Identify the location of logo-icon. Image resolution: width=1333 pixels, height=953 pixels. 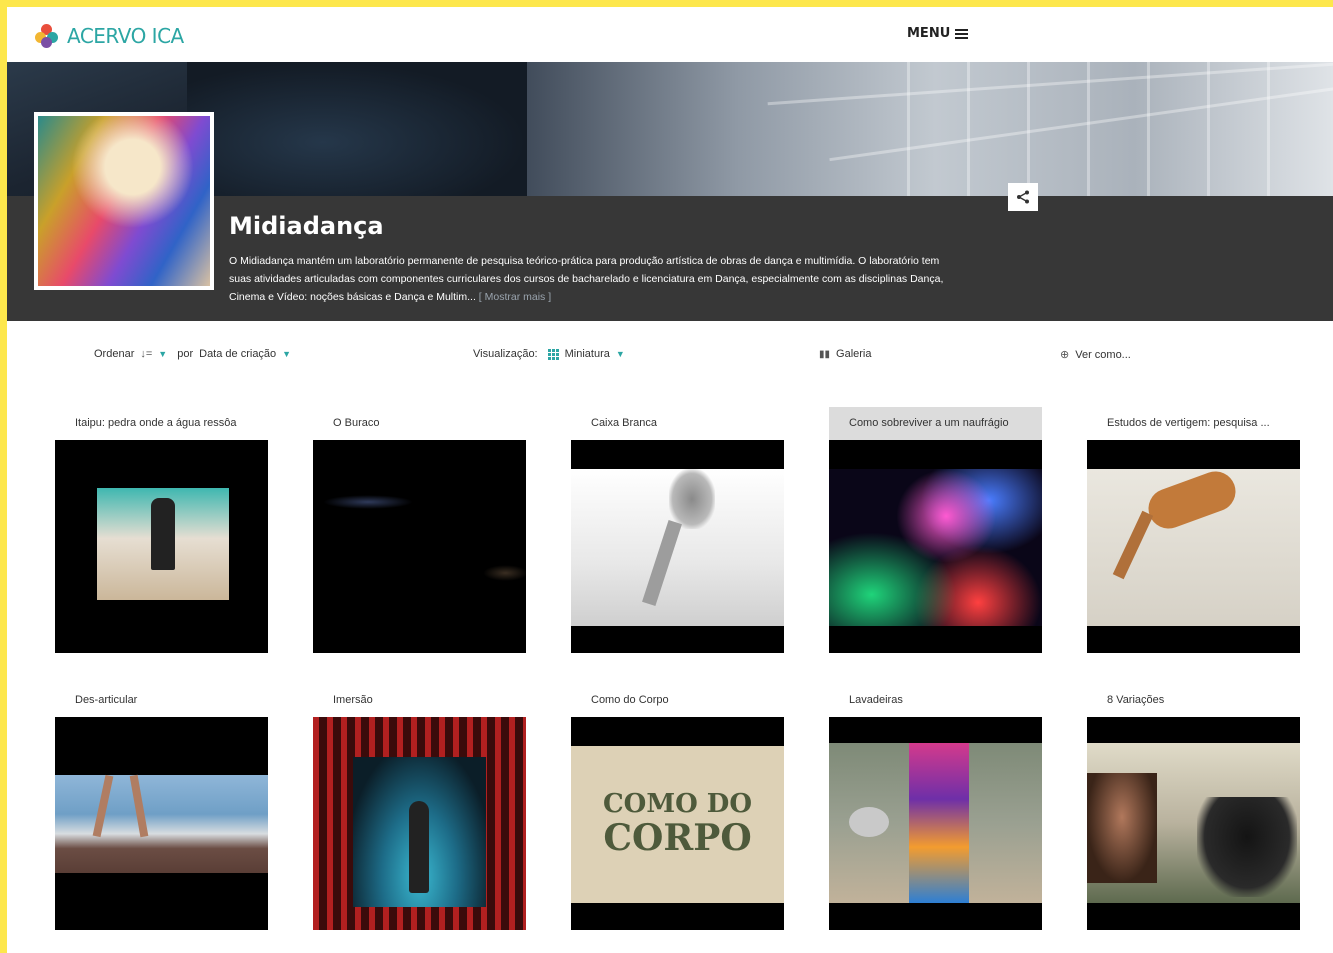
(47, 36).